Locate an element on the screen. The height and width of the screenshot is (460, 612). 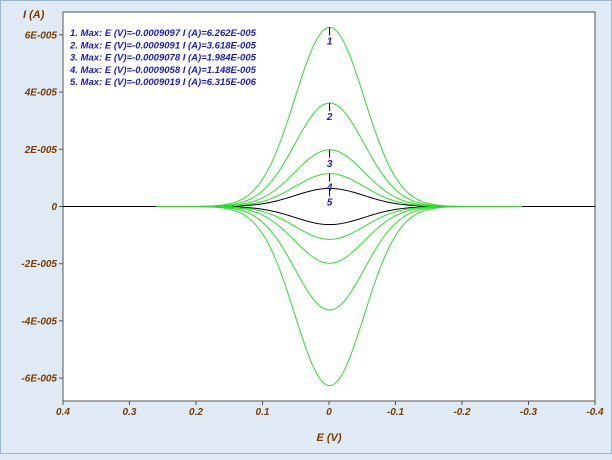
x-axis: 0.4 0.3 0.2 0.1 0 -0.1 -0.2 -0.3 -0.4 is located at coordinates (330, 409).